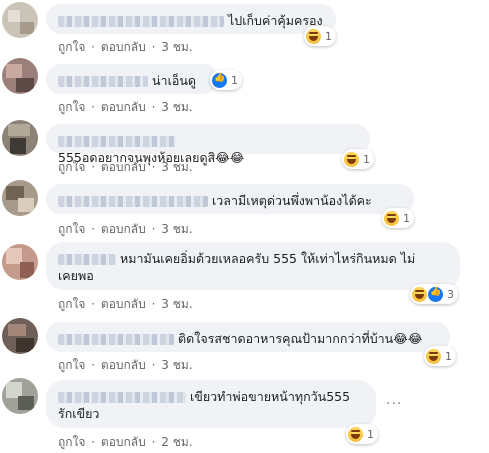 The image size is (489, 453). I want to click on comment-text: ติดใจรสชาดอาหารคุณป้ามากกว่าที่บ้าน😂😂, so click(300, 338).